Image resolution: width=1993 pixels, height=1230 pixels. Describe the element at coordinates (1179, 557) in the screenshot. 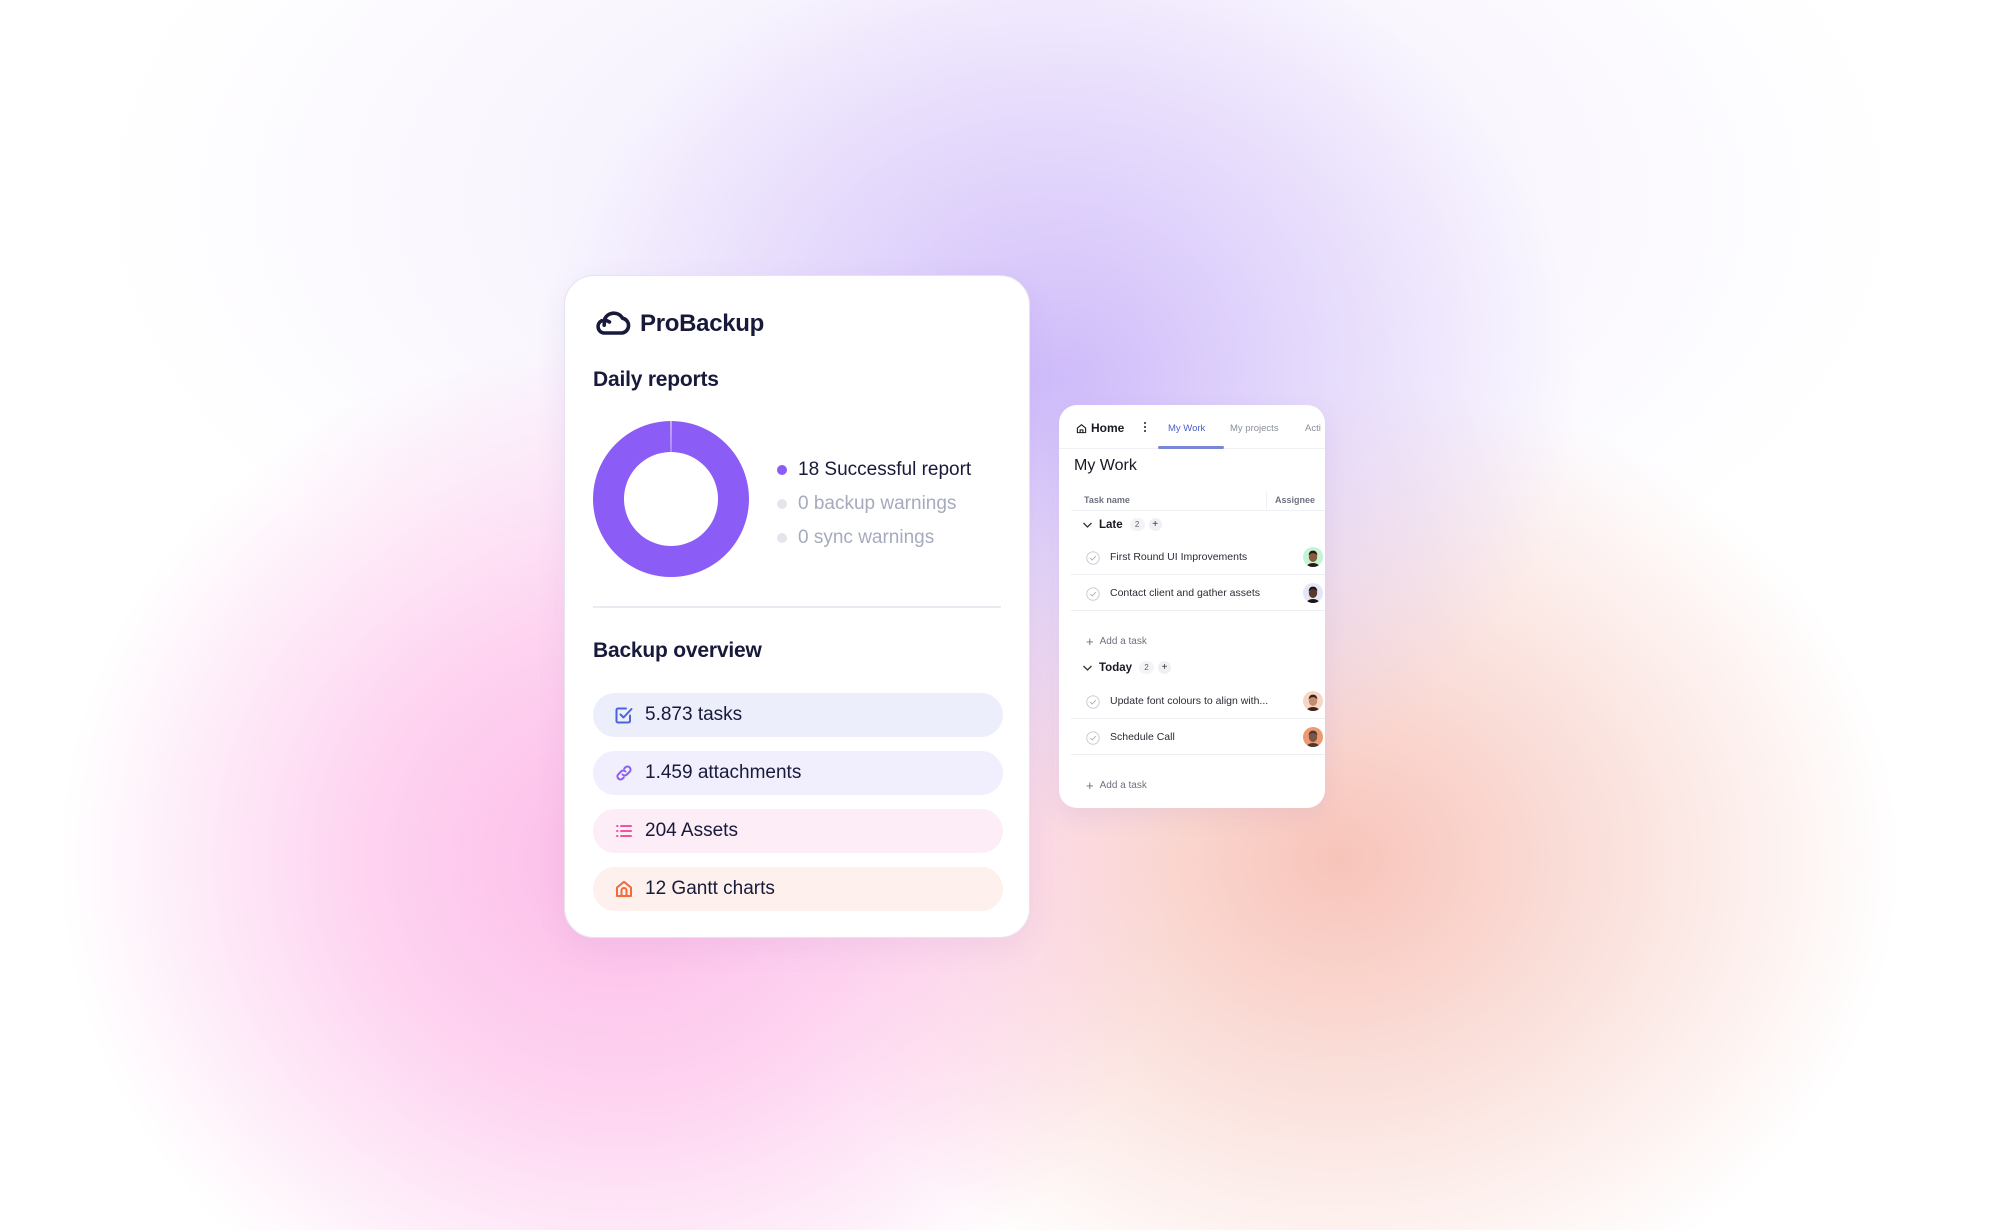

I see `task-name: First Round UI Improvements` at that location.